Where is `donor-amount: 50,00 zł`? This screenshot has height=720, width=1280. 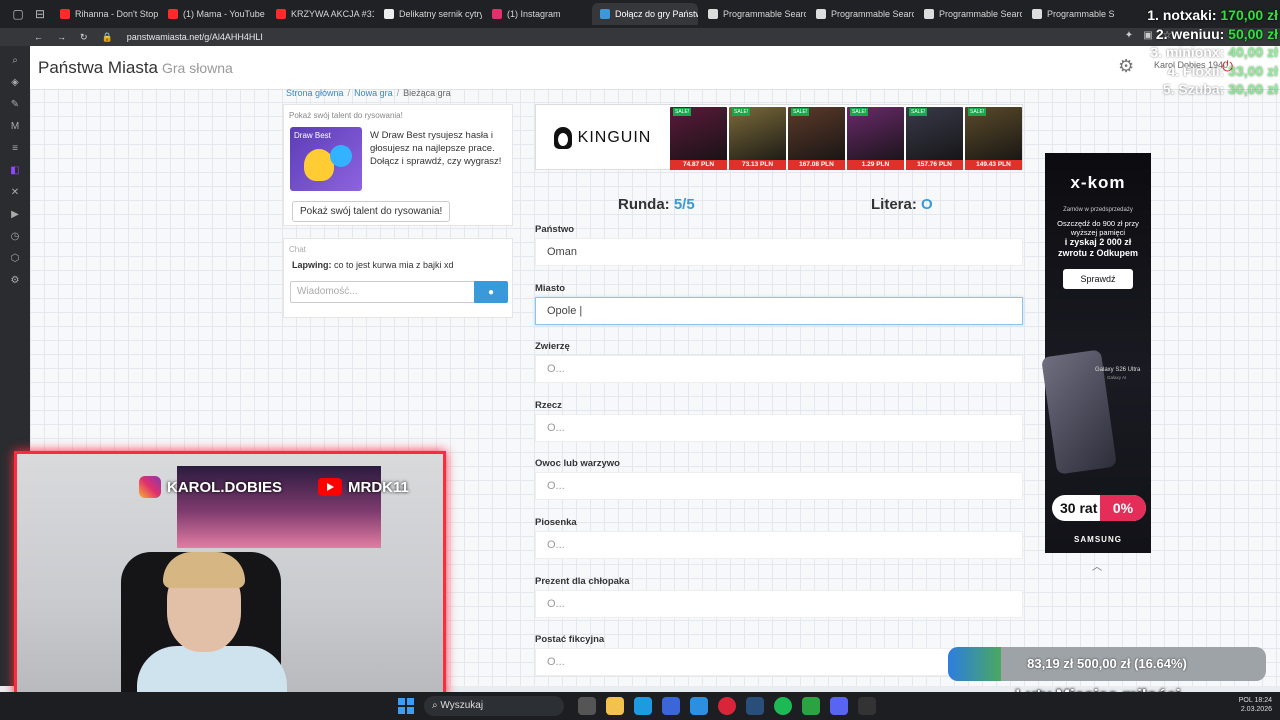
donor-amount: 50,00 zł is located at coordinates (1253, 33).